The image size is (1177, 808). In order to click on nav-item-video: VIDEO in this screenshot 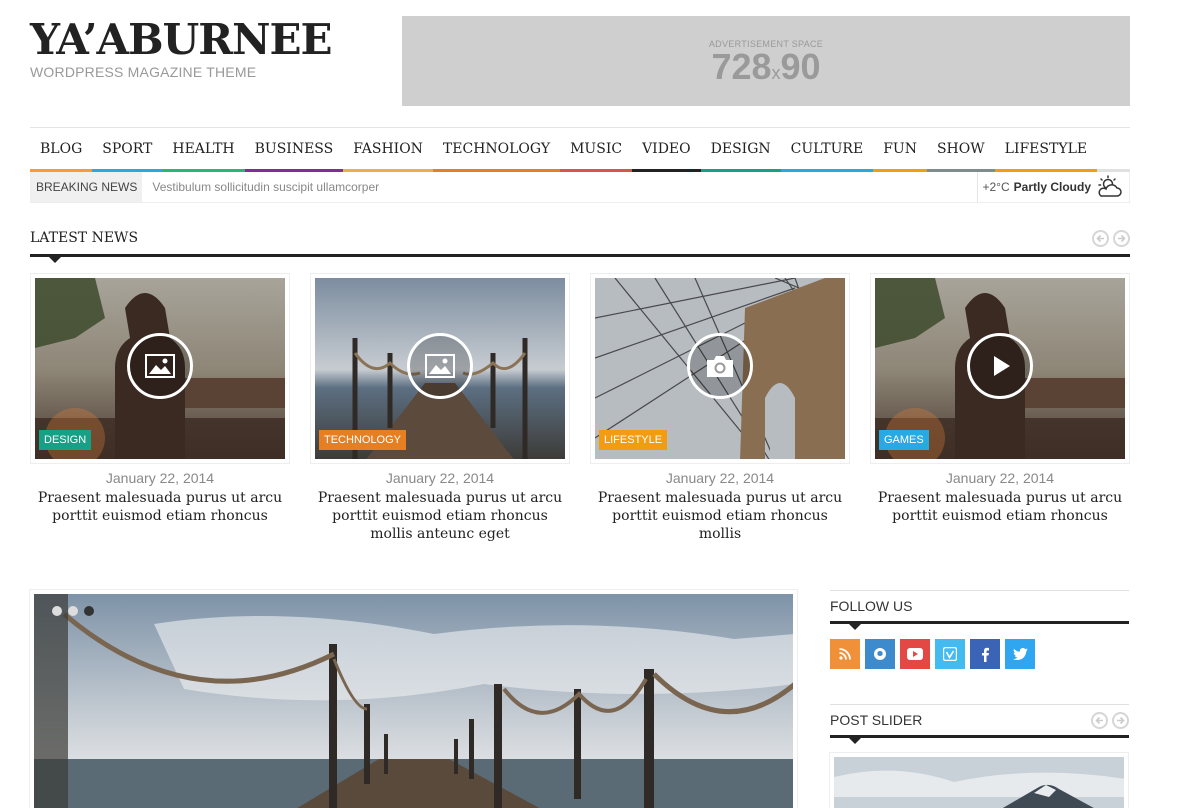, I will do `click(666, 150)`.